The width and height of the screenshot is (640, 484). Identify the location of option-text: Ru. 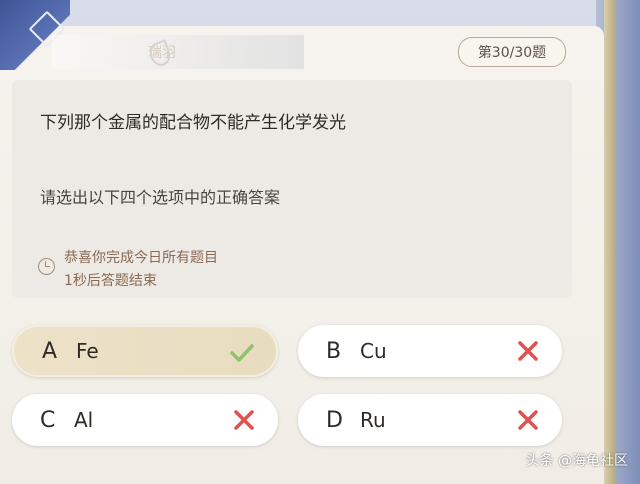
(373, 420).